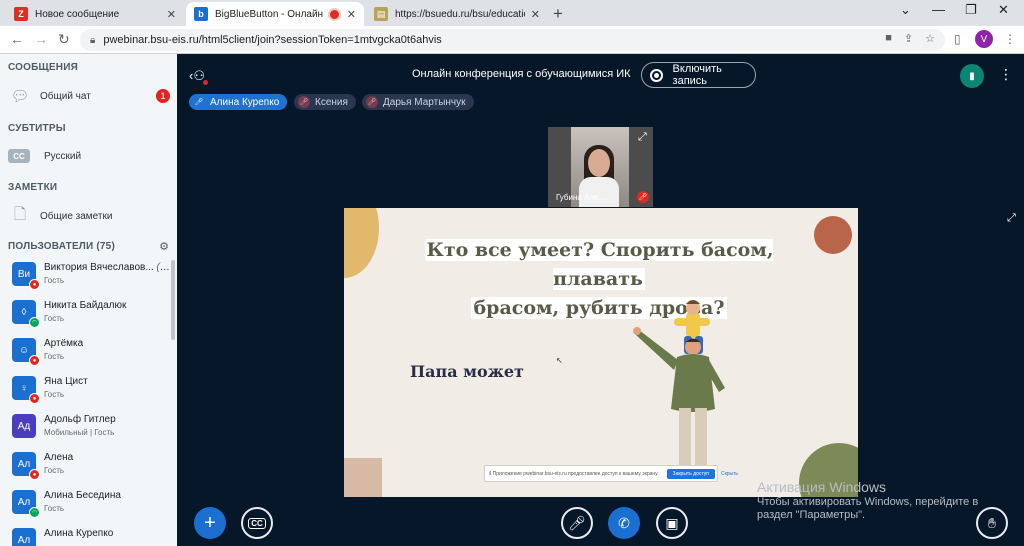 This screenshot has width=1024, height=546. I want to click on slide-subtitle: Папа может, so click(467, 371).